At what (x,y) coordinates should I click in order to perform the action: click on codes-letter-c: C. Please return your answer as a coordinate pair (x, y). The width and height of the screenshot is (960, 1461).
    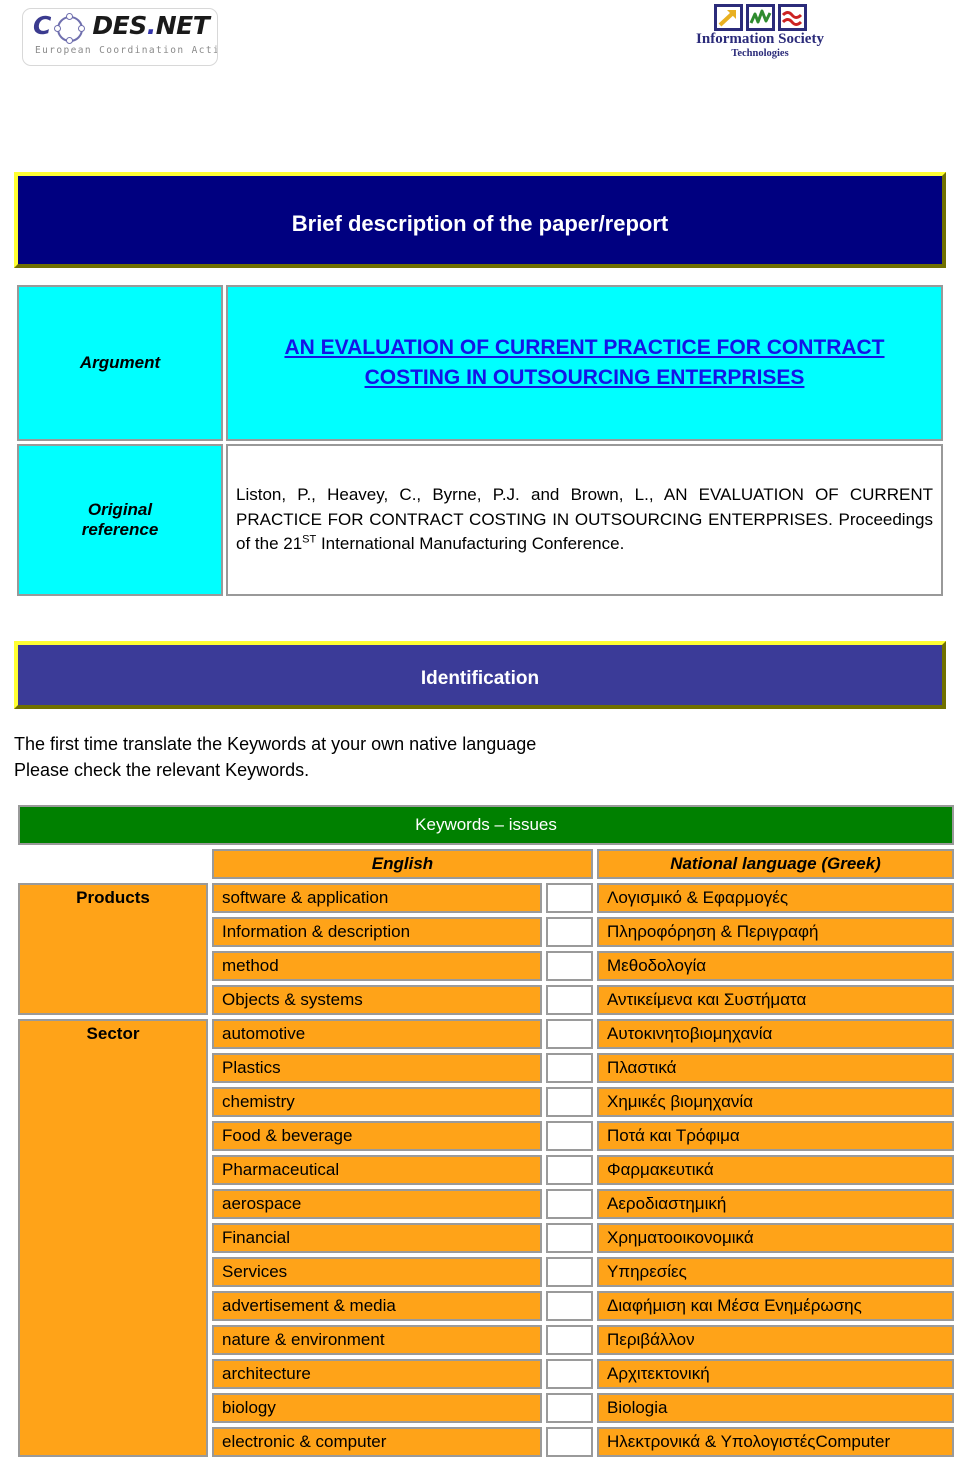
    Looking at the image, I should click on (42, 25).